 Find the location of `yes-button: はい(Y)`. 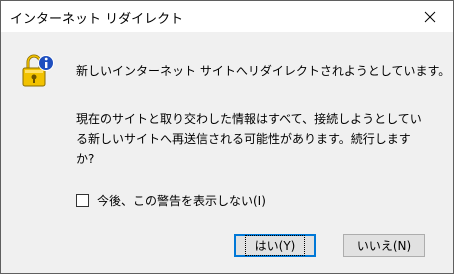

yes-button: はい(Y) is located at coordinates (275, 245).